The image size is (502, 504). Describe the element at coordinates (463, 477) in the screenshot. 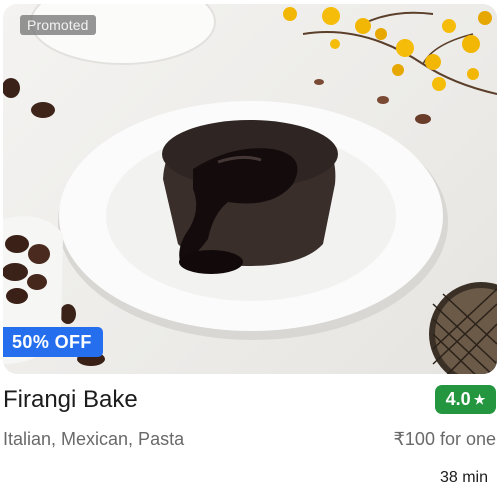

I see `delivery-time: 38 min` at that location.